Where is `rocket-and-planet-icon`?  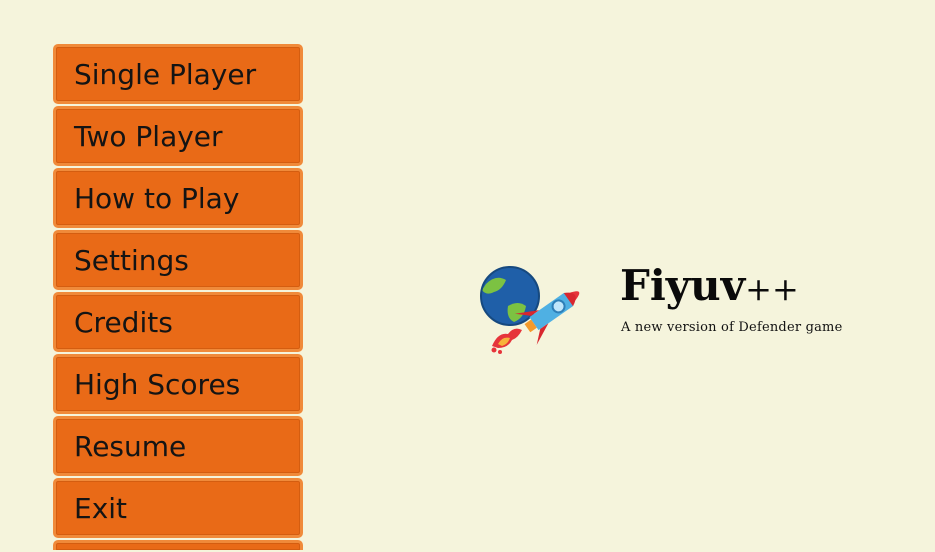
rocket-and-planet-icon is located at coordinates (530, 310).